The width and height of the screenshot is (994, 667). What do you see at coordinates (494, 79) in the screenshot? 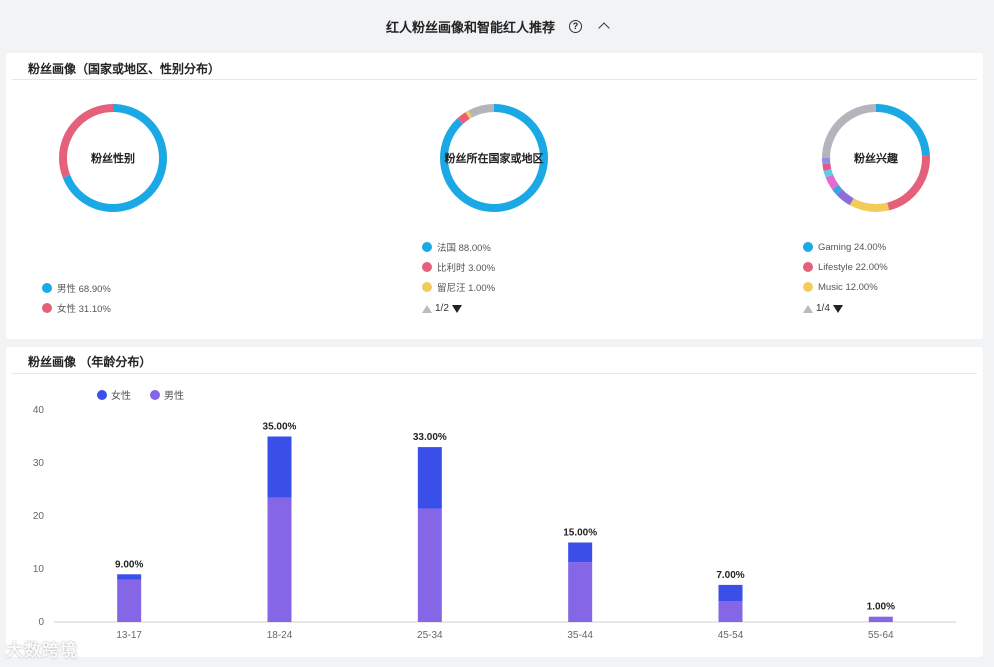
I see `divider` at bounding box center [494, 79].